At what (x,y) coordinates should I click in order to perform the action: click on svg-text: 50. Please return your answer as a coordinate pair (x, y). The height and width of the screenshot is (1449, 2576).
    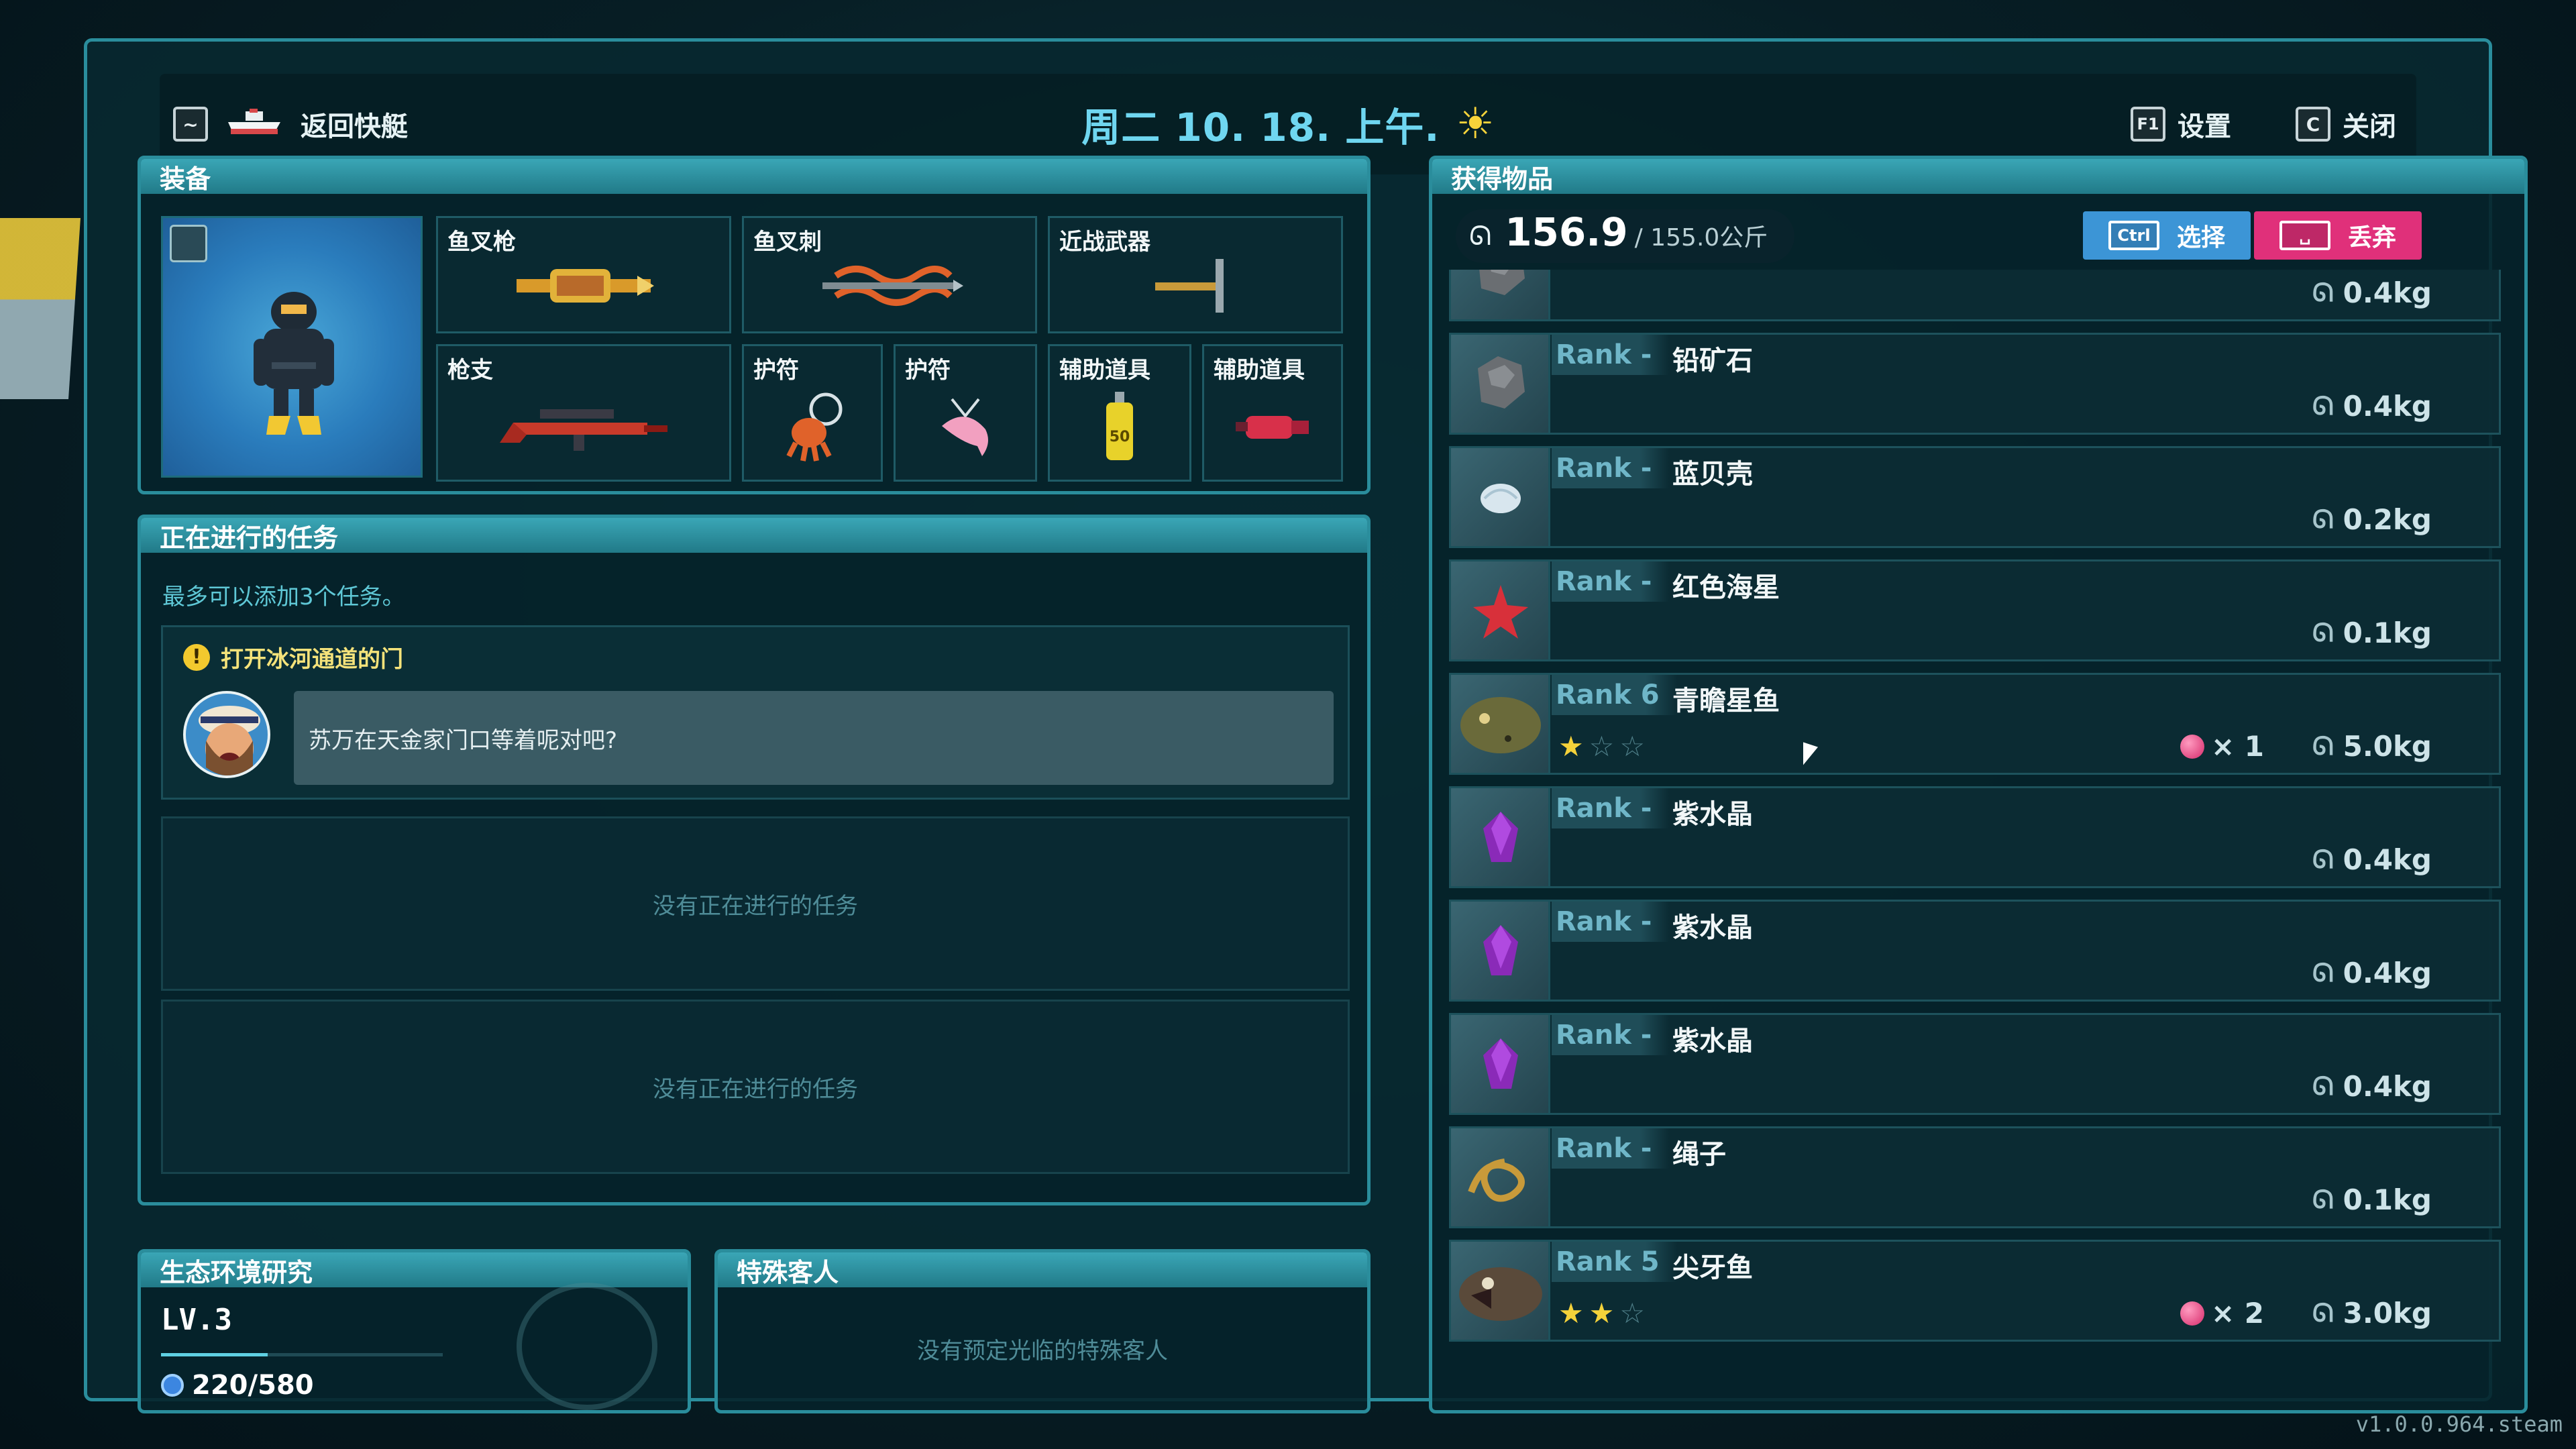
    Looking at the image, I should click on (1120, 437).